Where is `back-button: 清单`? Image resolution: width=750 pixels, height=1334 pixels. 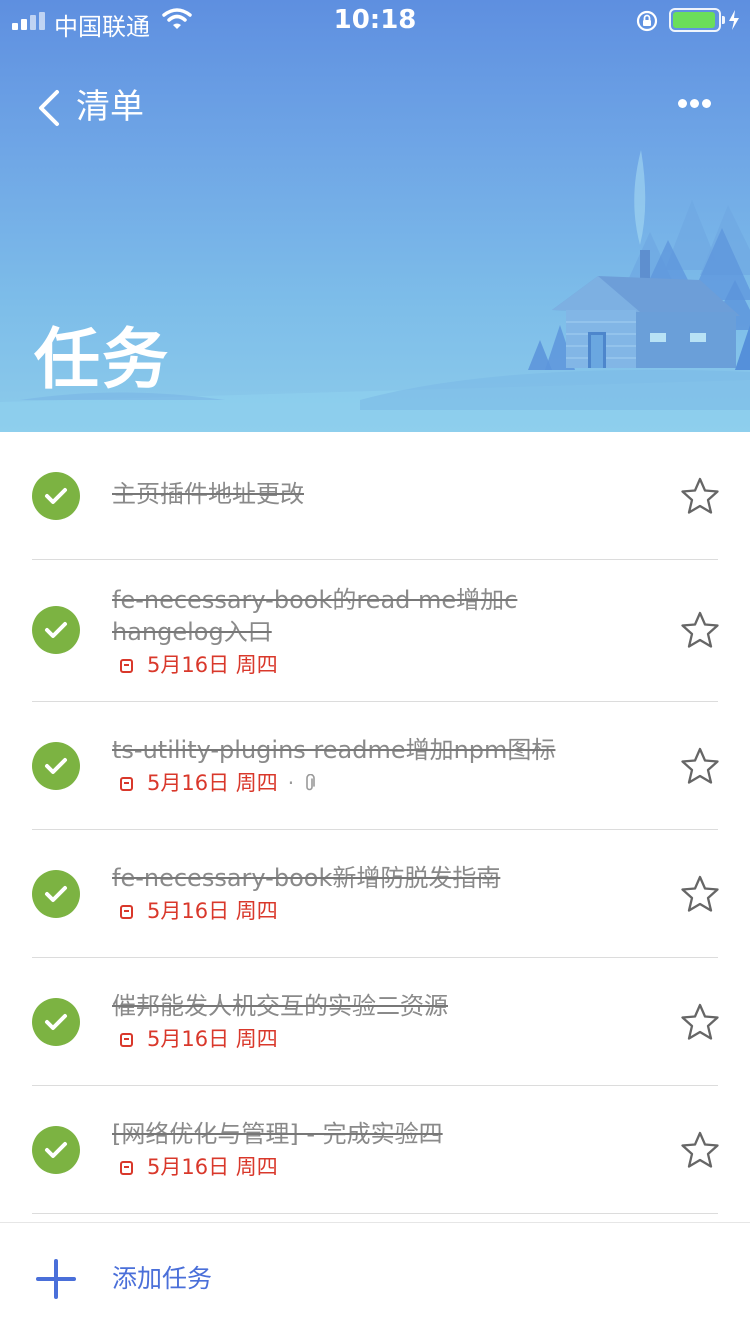
back-button: 清单 is located at coordinates (101, 108).